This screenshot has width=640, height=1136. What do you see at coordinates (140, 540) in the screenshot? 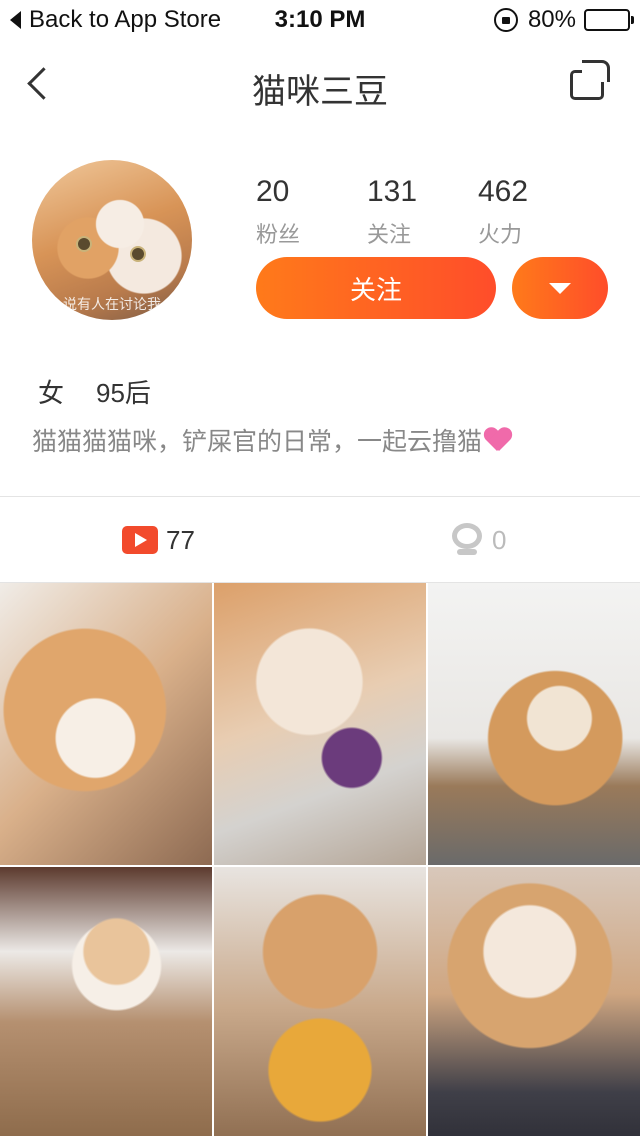
I see `play-icon` at bounding box center [140, 540].